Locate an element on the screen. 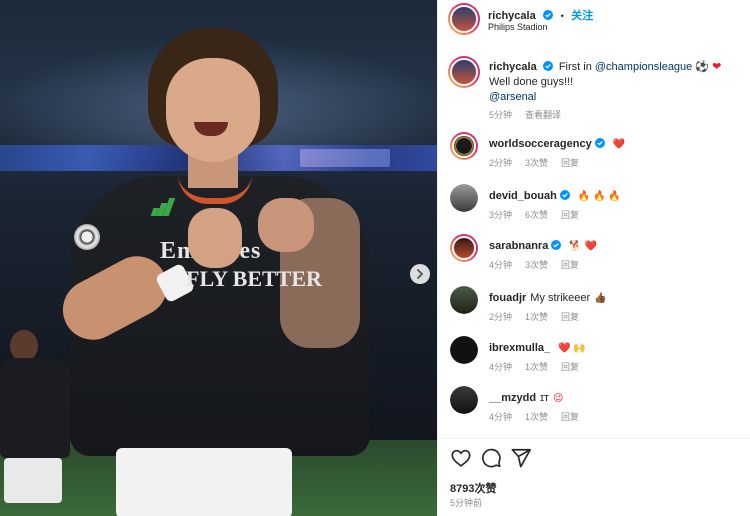 This screenshot has width=750, height=516. comment-item: __mzydd ɪᴛ 😉 4分钟 1次赞 回复 is located at coordinates (594, 409).